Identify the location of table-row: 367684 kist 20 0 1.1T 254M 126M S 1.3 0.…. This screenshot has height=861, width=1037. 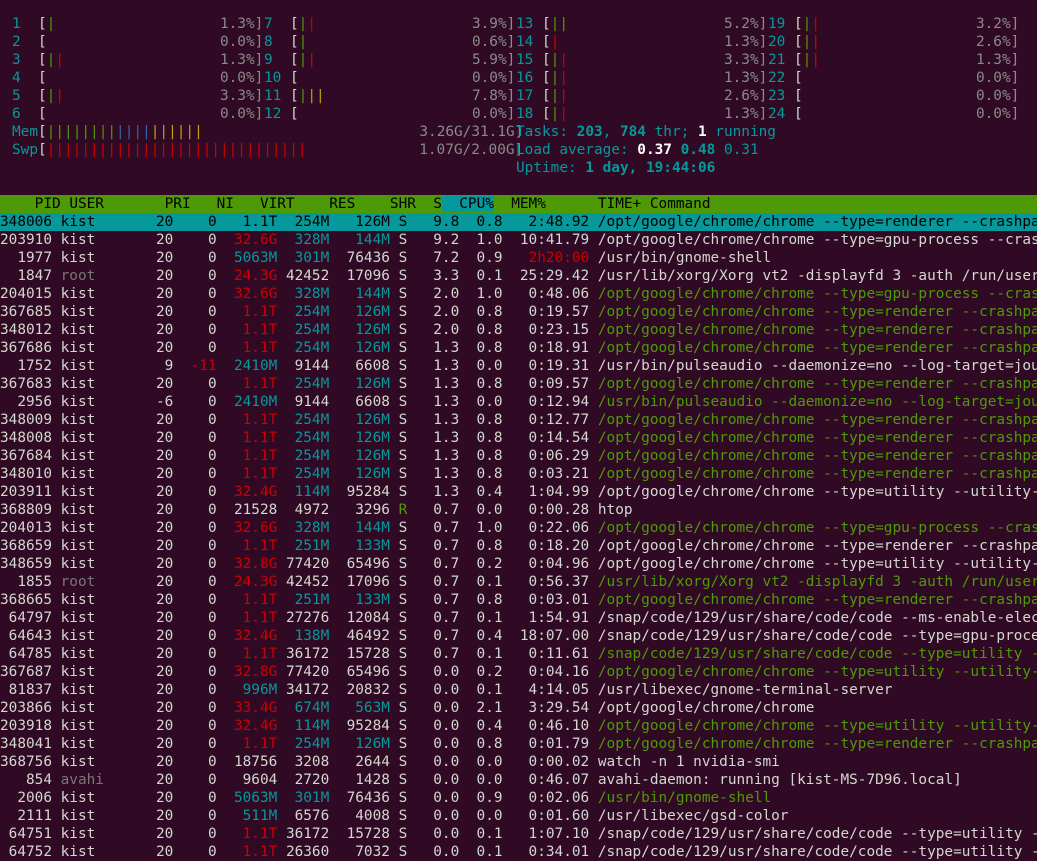
(518, 456).